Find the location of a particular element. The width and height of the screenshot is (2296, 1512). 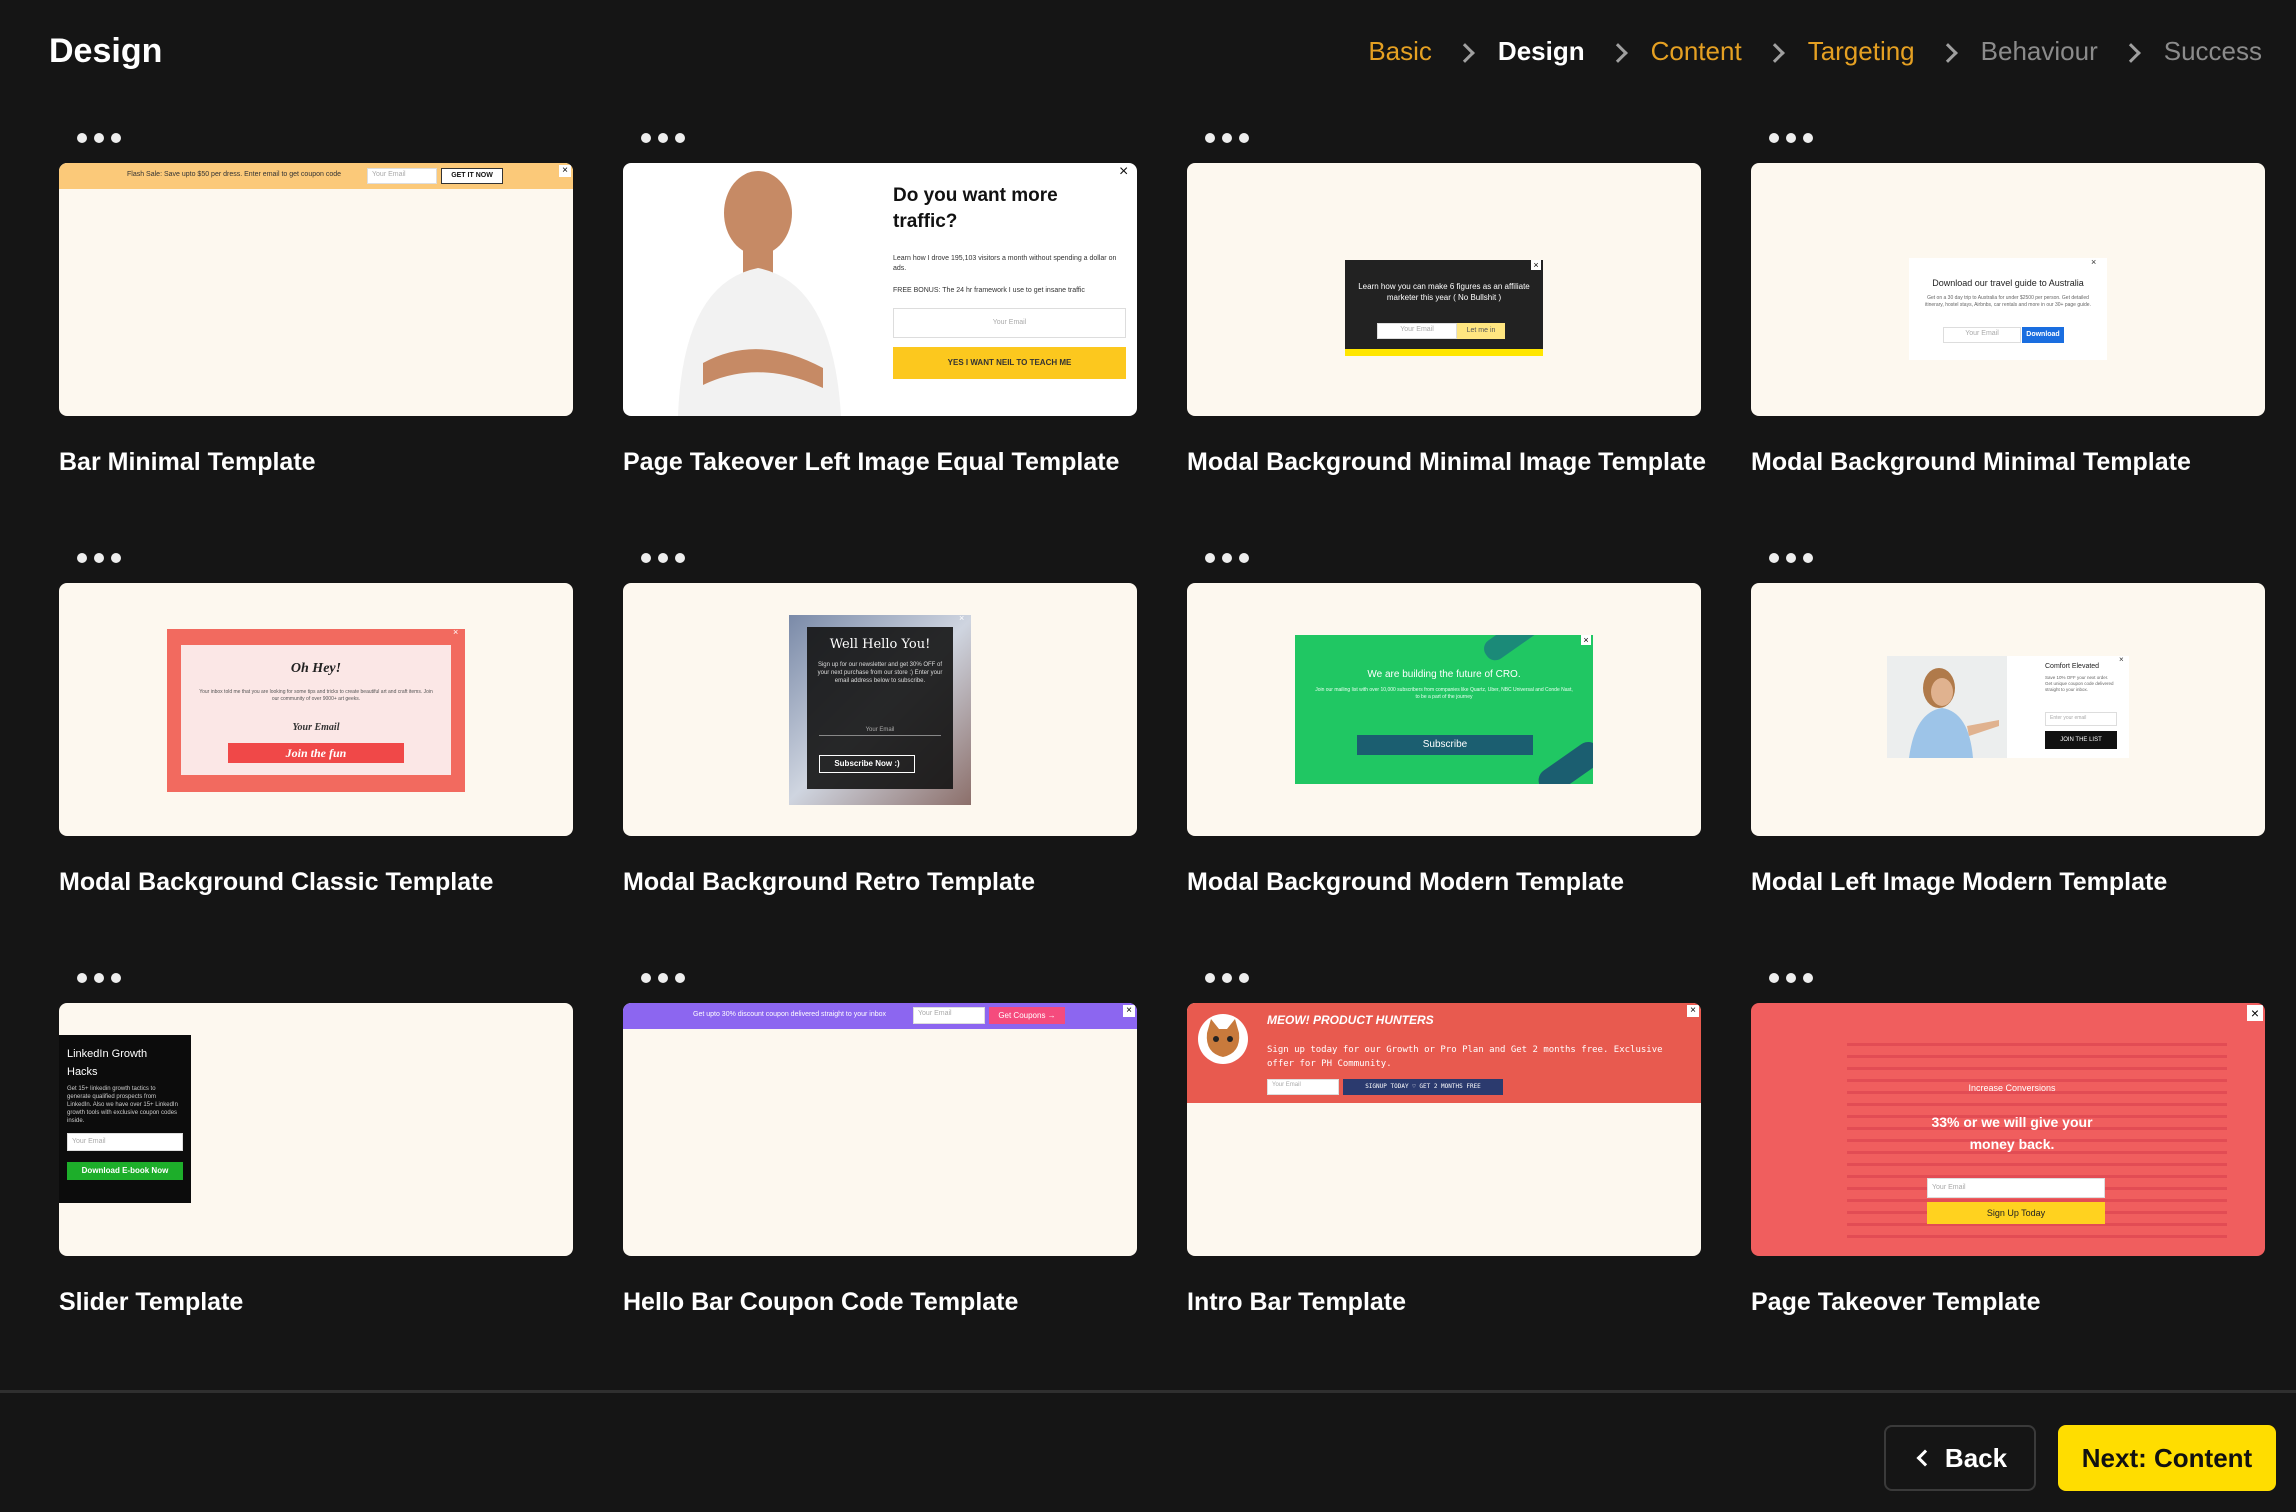

preview-input: Enter your email is located at coordinates (2081, 719).